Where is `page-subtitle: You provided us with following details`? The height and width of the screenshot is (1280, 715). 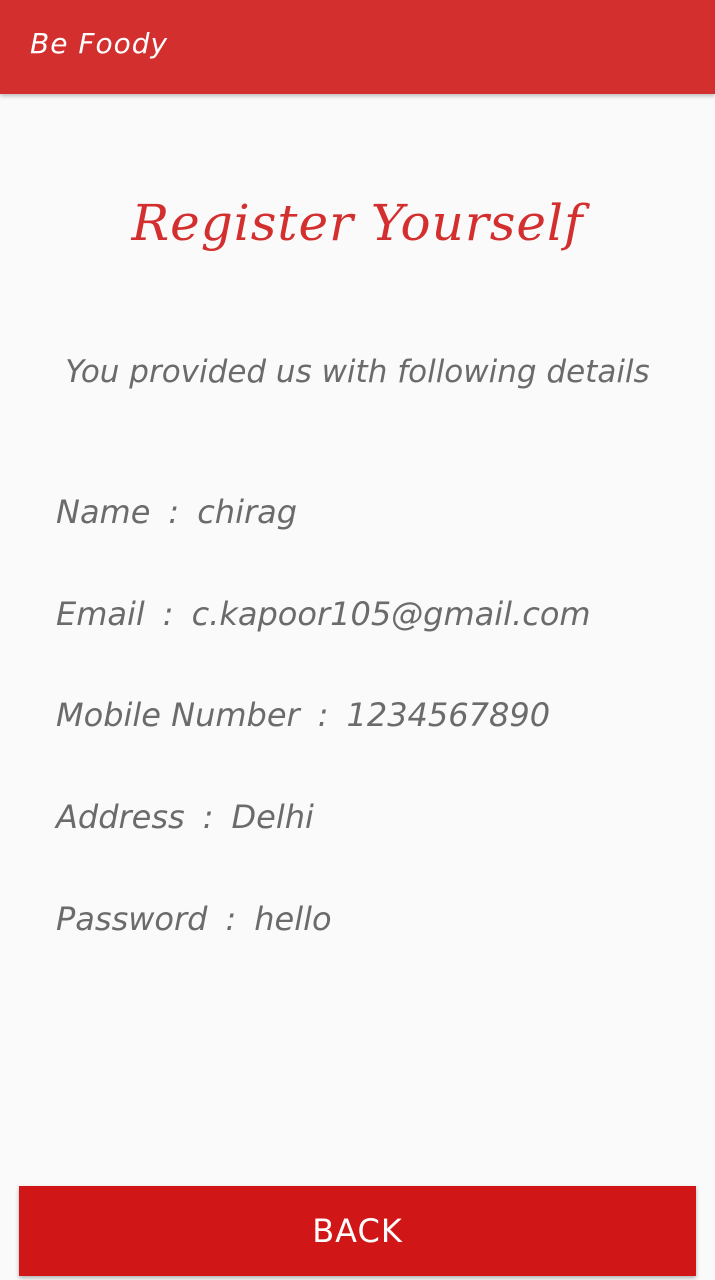 page-subtitle: You provided us with following details is located at coordinates (357, 372).